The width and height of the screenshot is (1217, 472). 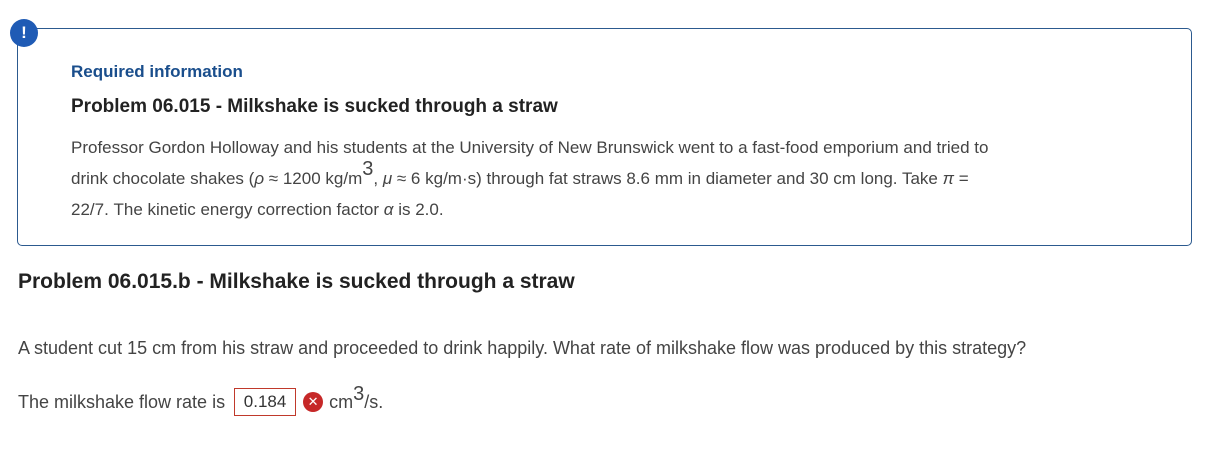 What do you see at coordinates (359, 393) in the screenshot?
I see `unit-exponent: 3` at bounding box center [359, 393].